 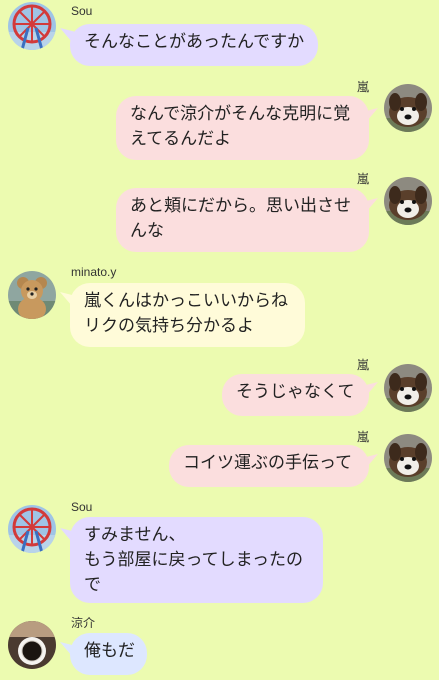 What do you see at coordinates (194, 42) in the screenshot?
I see `message-text: そんなことがあったんですか` at bounding box center [194, 42].